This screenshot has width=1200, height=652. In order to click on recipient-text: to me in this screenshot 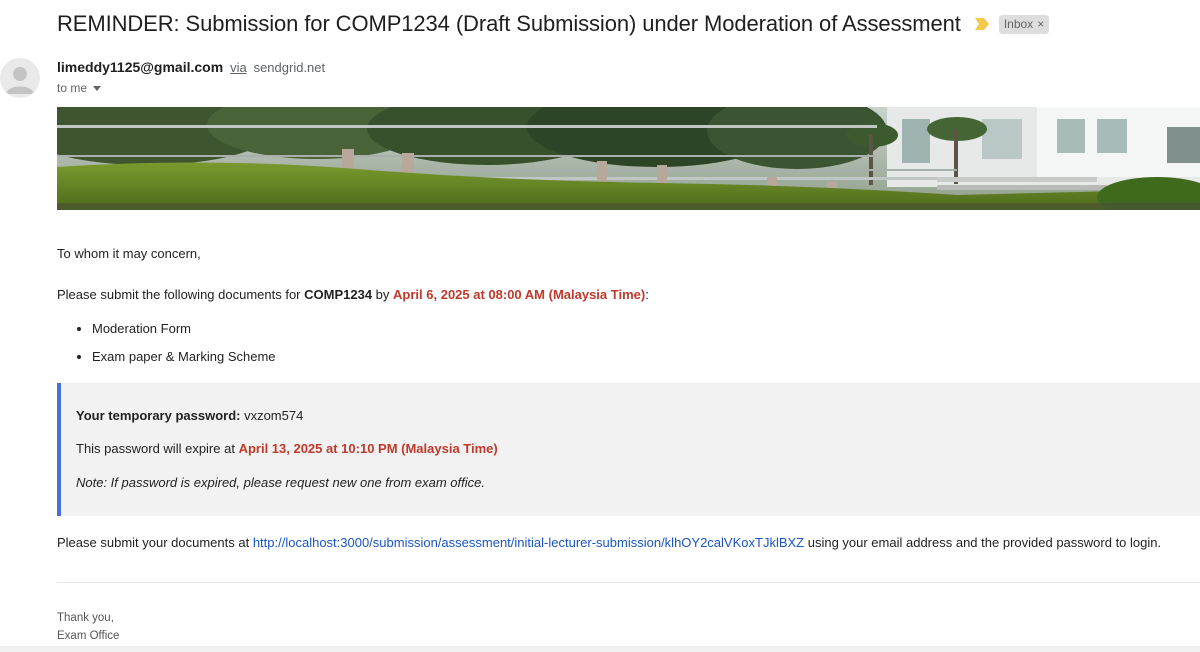, I will do `click(72, 88)`.